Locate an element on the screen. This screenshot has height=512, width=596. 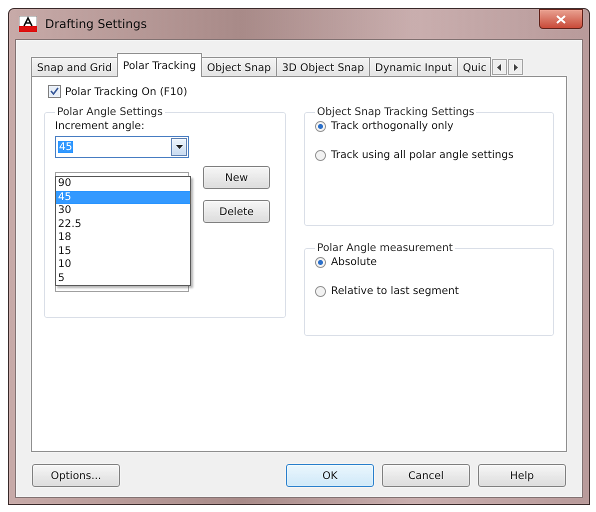
radio-label: Track using all polar angle settings is located at coordinates (422, 155).